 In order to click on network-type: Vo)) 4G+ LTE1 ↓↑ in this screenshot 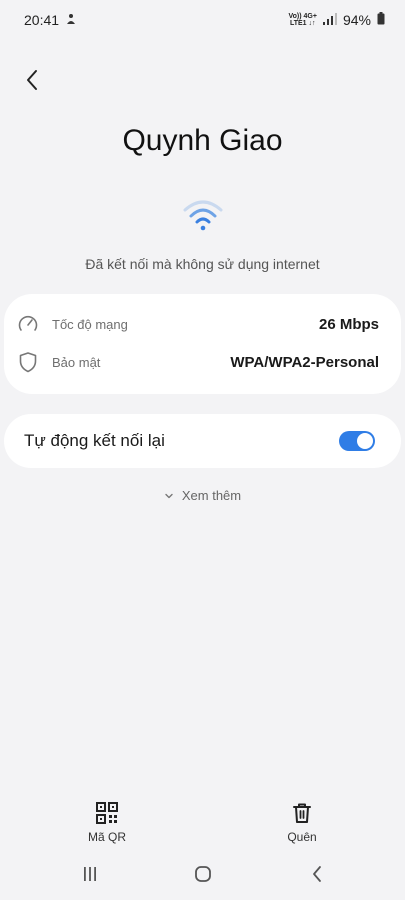, I will do `click(303, 20)`.